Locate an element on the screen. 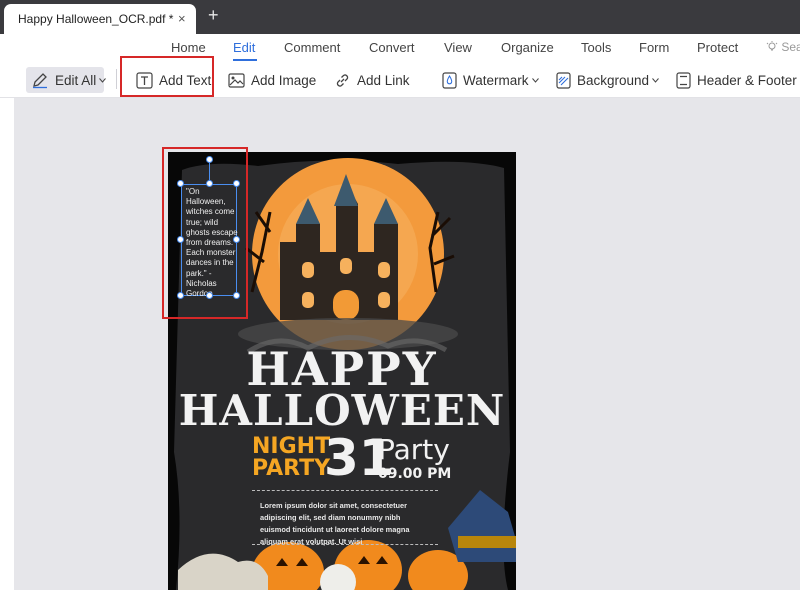  menu-comment: Comment is located at coordinates (312, 47).